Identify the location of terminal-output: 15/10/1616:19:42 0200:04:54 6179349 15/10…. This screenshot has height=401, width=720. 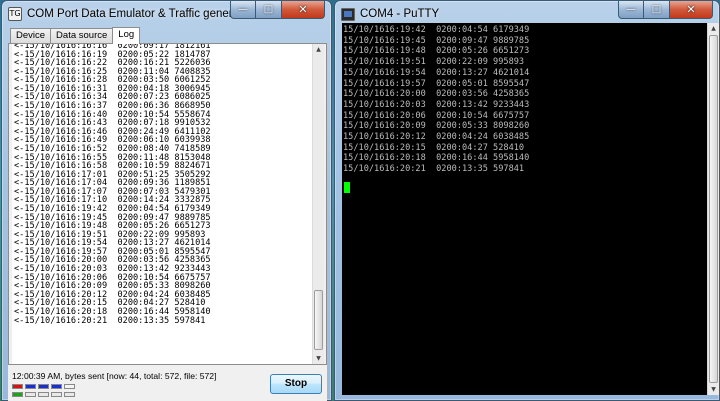
(436, 100).